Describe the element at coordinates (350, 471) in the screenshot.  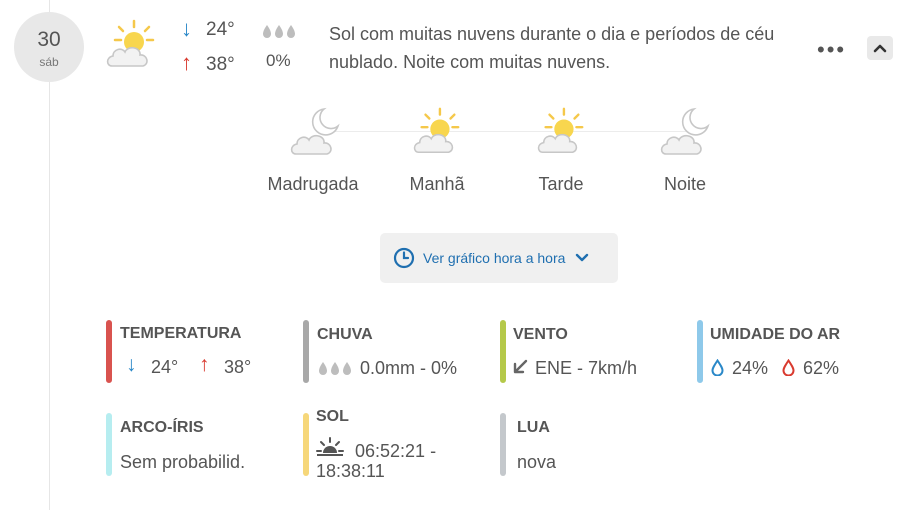
I see `sun-times-line2: 18:38:11` at that location.